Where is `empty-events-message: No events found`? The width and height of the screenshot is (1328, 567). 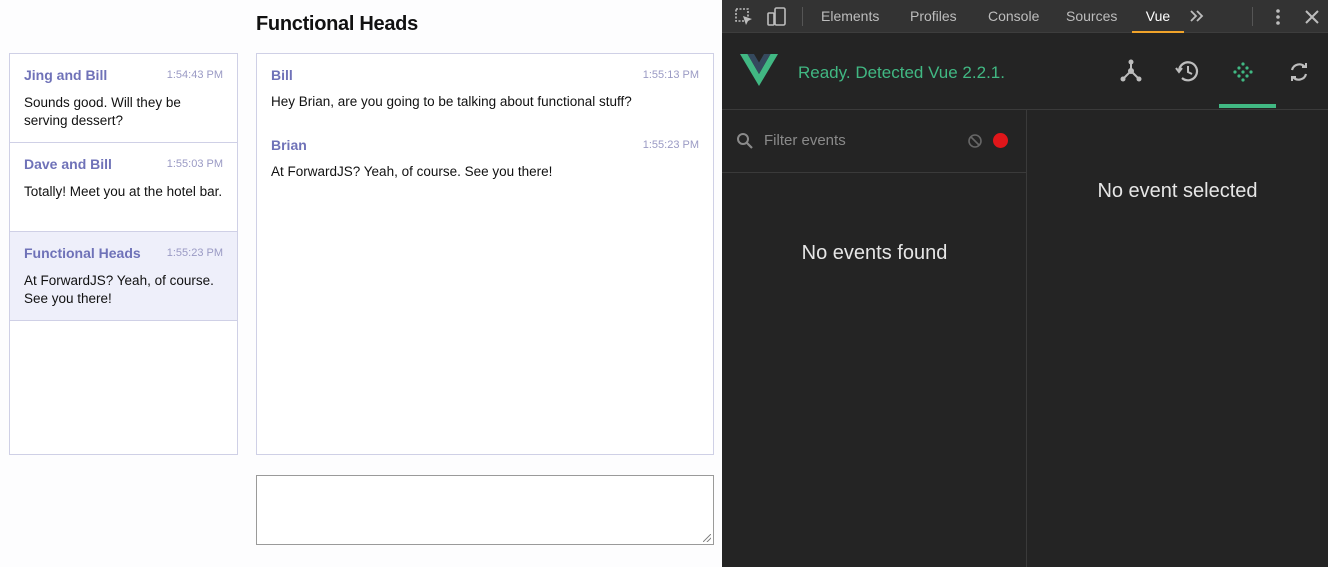 empty-events-message: No events found is located at coordinates (874, 253).